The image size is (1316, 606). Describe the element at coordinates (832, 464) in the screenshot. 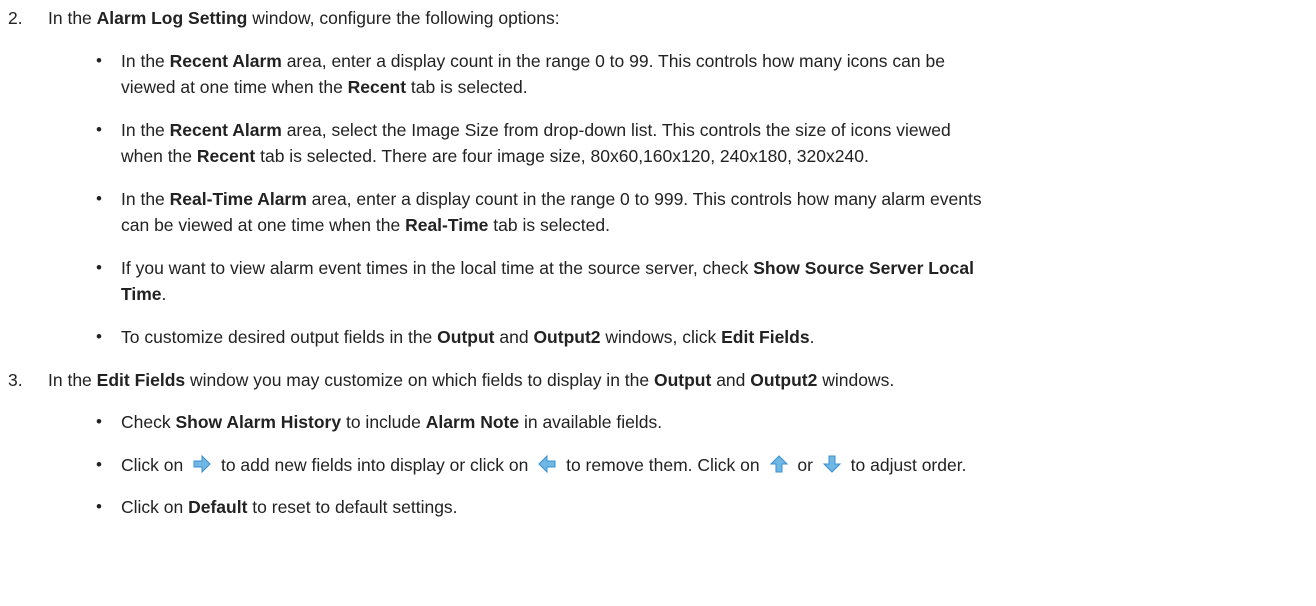

I see `arrow-down-icon` at that location.